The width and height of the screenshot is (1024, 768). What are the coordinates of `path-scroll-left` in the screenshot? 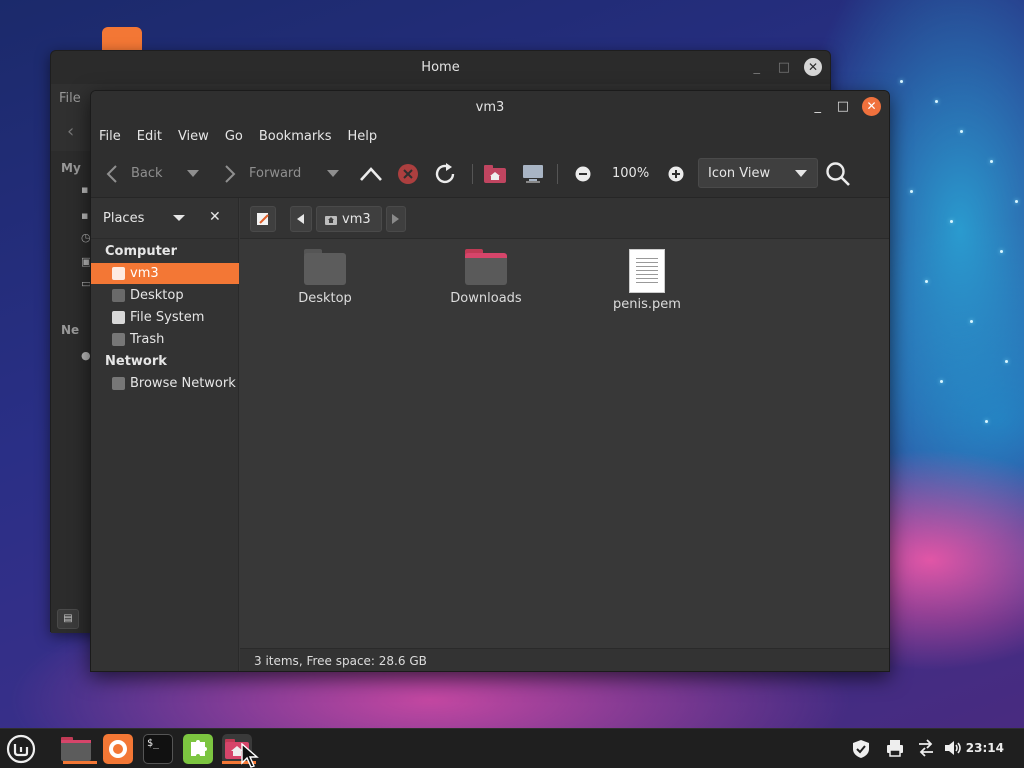 It's located at (301, 219).